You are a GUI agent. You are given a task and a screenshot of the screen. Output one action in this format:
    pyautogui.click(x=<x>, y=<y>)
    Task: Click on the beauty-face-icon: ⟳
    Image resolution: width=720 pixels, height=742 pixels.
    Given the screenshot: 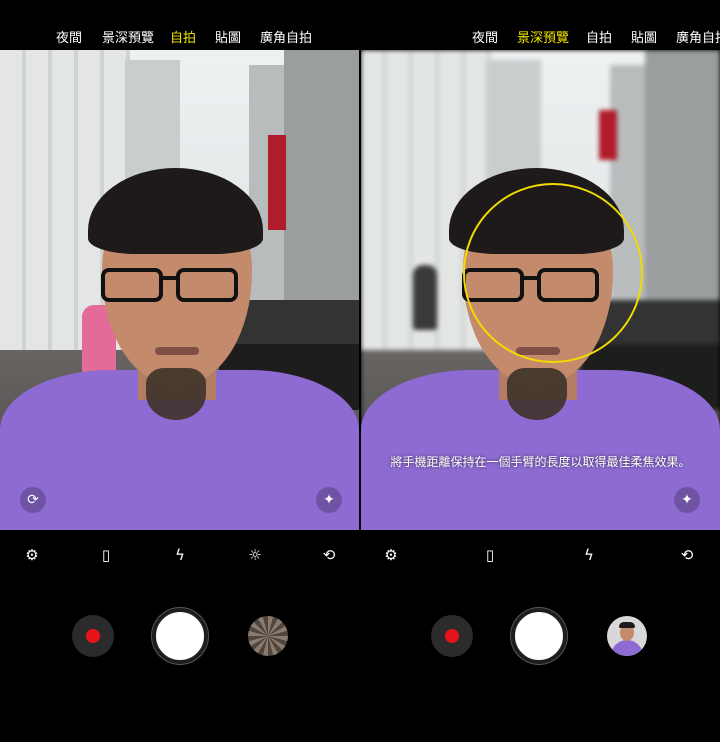 What is the action you would take?
    pyautogui.click(x=33, y=500)
    